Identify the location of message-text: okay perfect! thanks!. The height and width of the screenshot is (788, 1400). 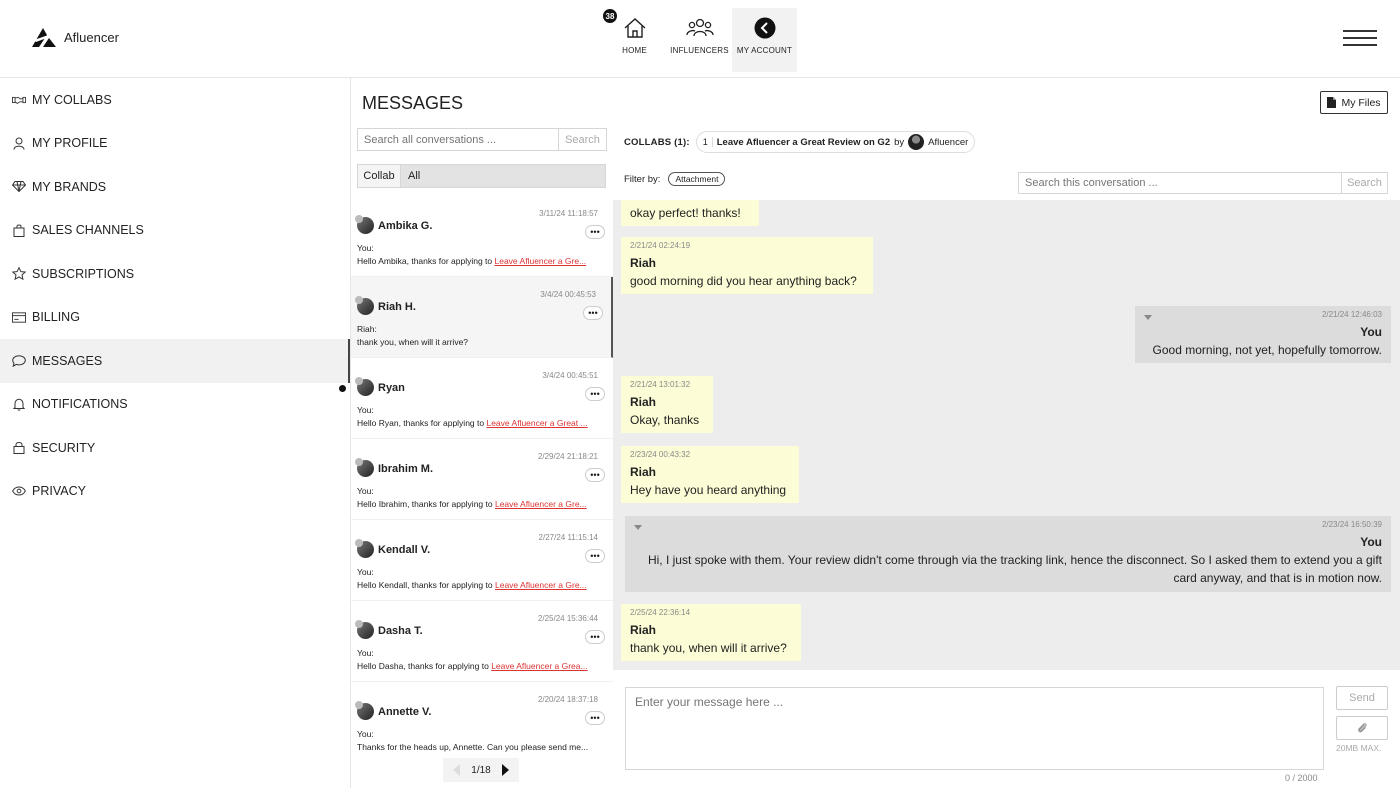
(685, 213).